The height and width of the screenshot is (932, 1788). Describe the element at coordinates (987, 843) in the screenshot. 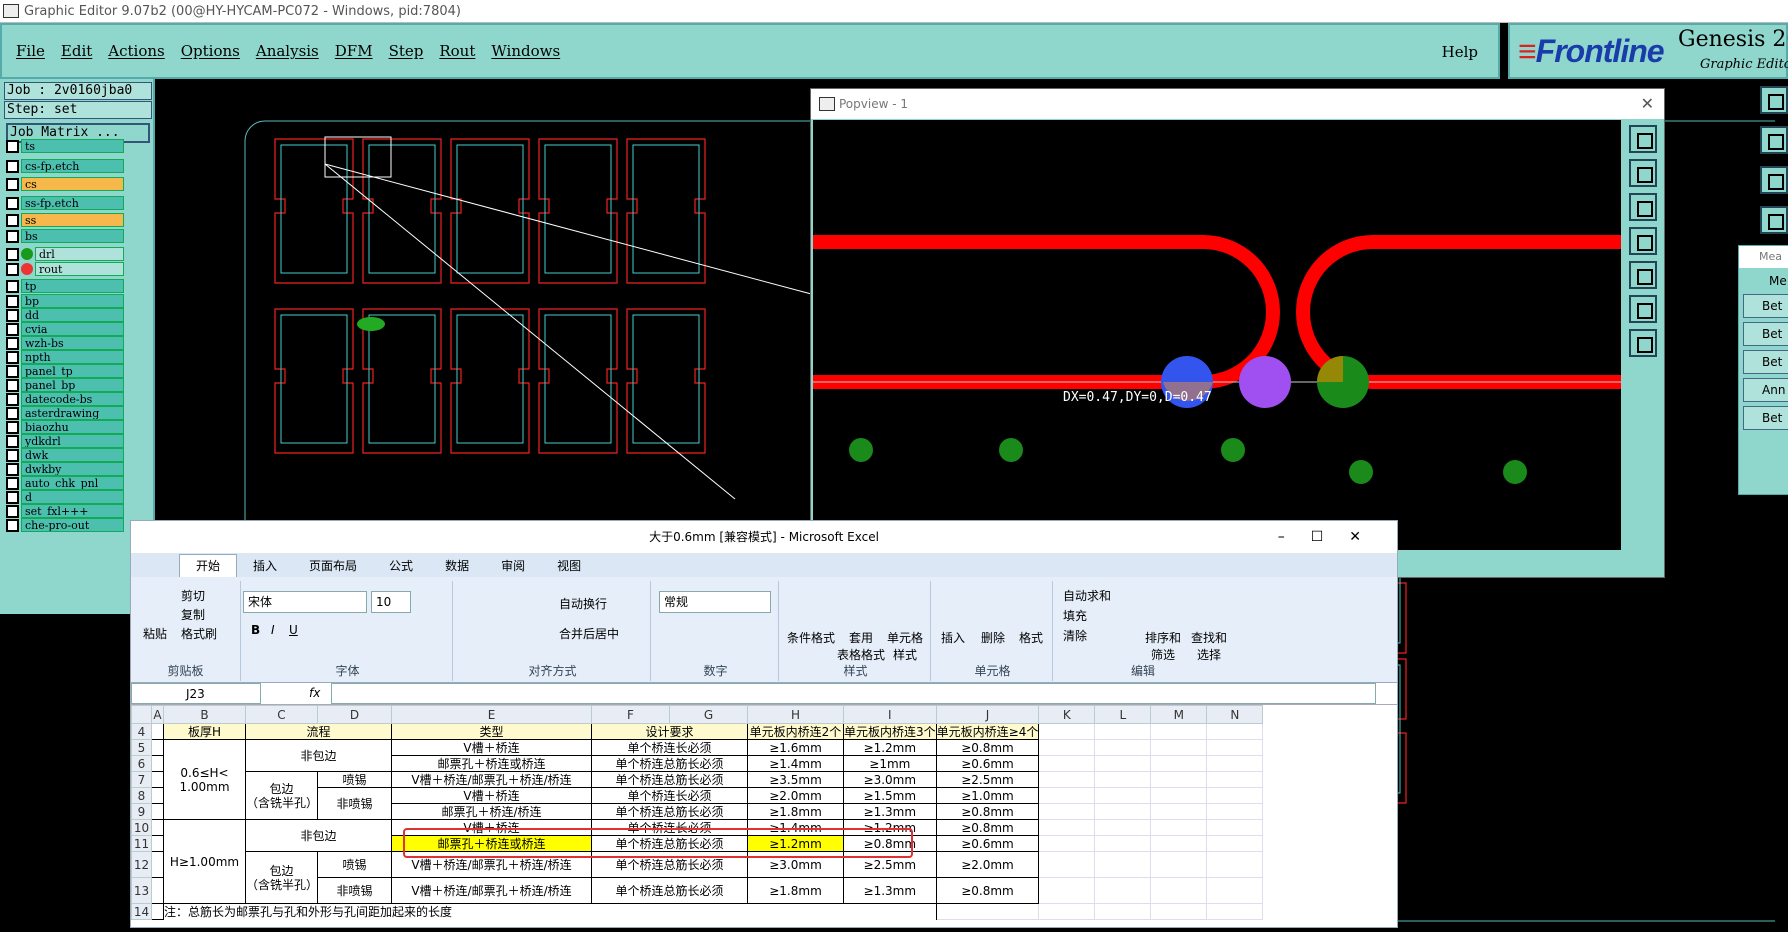

I see `cell: ≥0.6mm` at that location.